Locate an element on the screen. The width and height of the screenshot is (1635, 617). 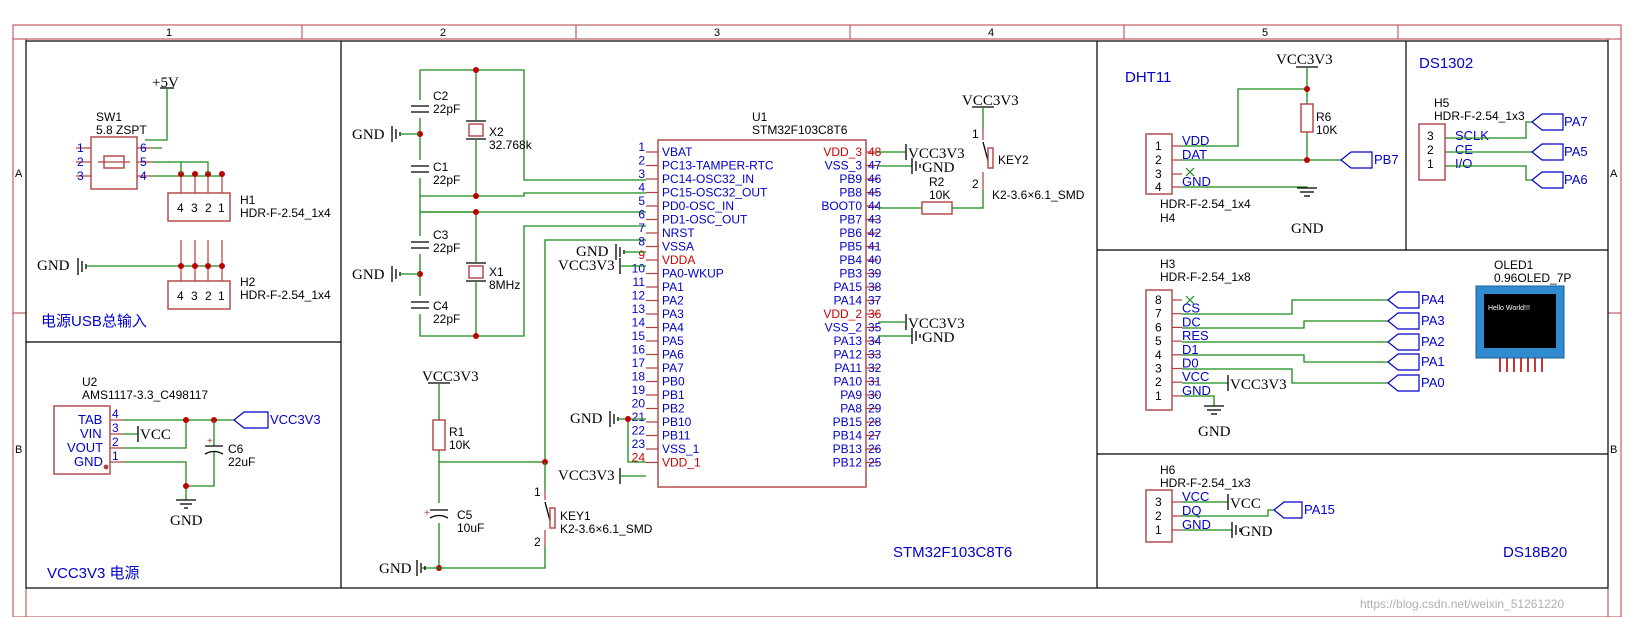
u1-pin-name: PB1 is located at coordinates (673, 395).